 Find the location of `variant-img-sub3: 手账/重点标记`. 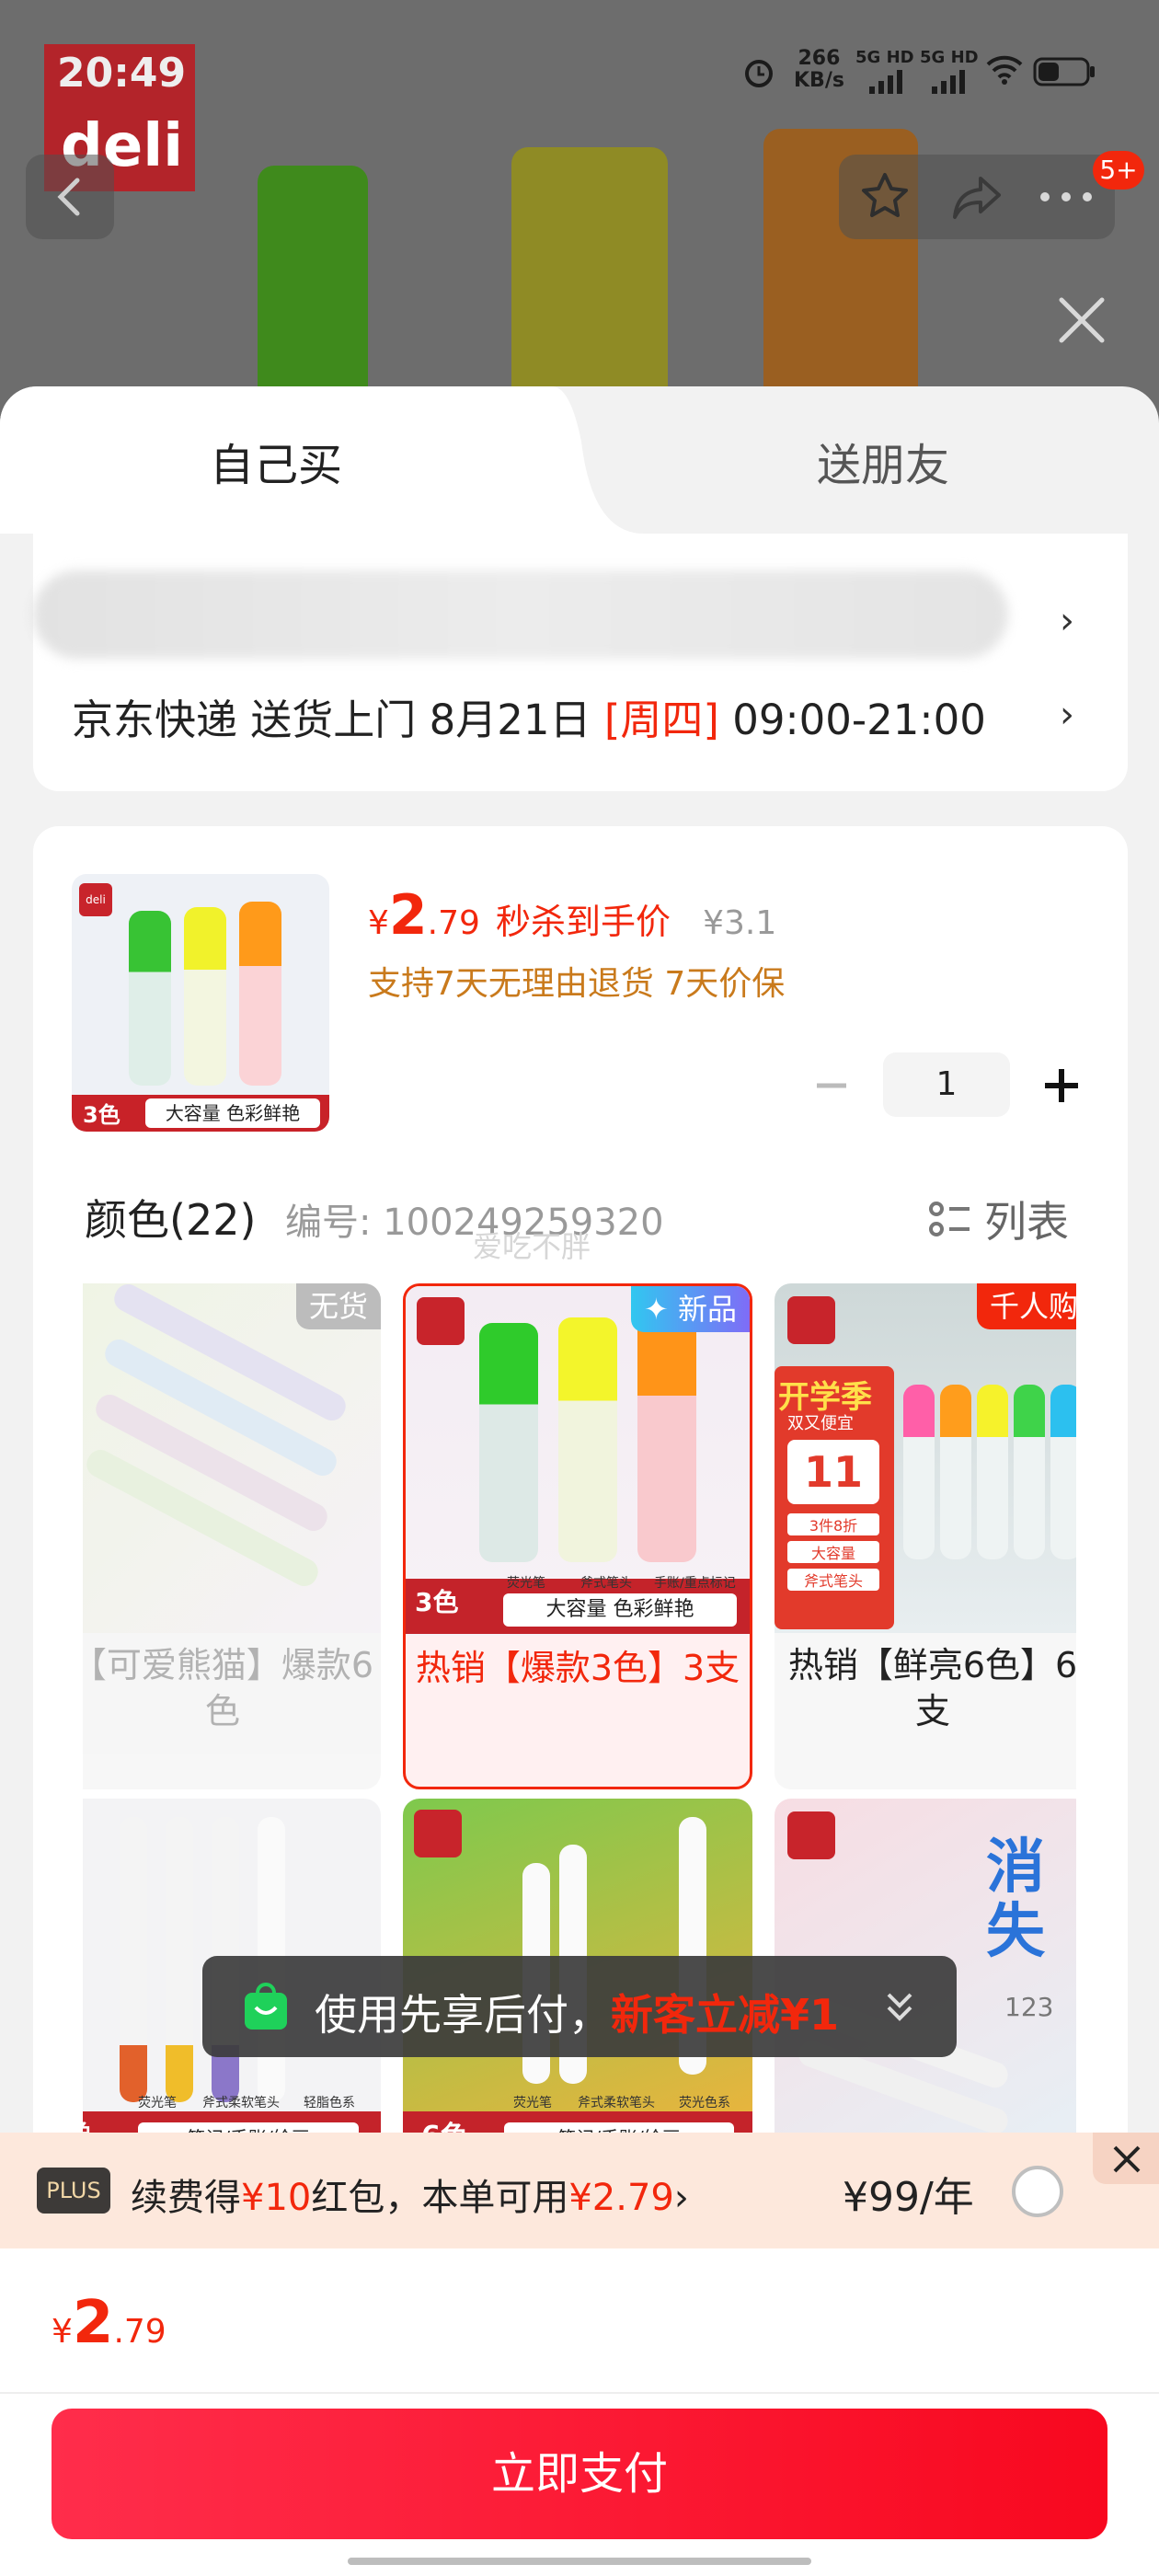

variant-img-sub3: 手账/重点标记 is located at coordinates (695, 1583).